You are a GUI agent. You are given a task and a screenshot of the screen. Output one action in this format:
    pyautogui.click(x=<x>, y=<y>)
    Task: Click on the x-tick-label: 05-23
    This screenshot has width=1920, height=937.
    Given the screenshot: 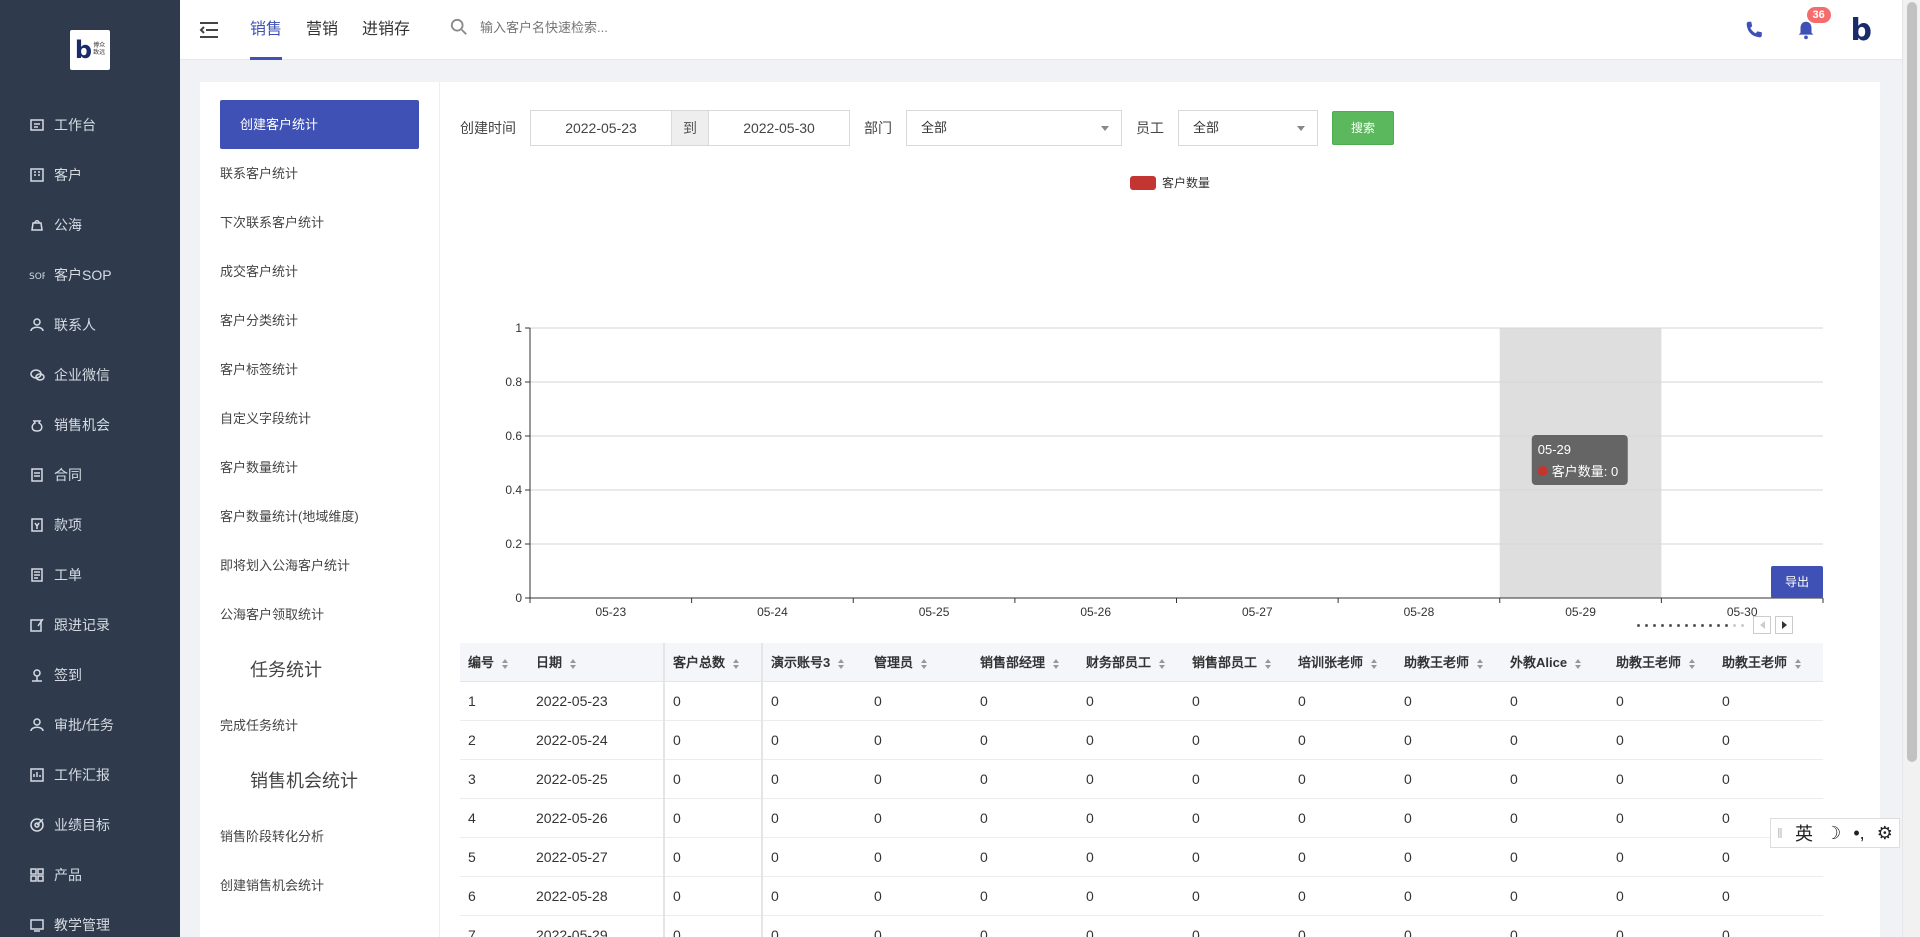 What is the action you would take?
    pyautogui.click(x=610, y=612)
    